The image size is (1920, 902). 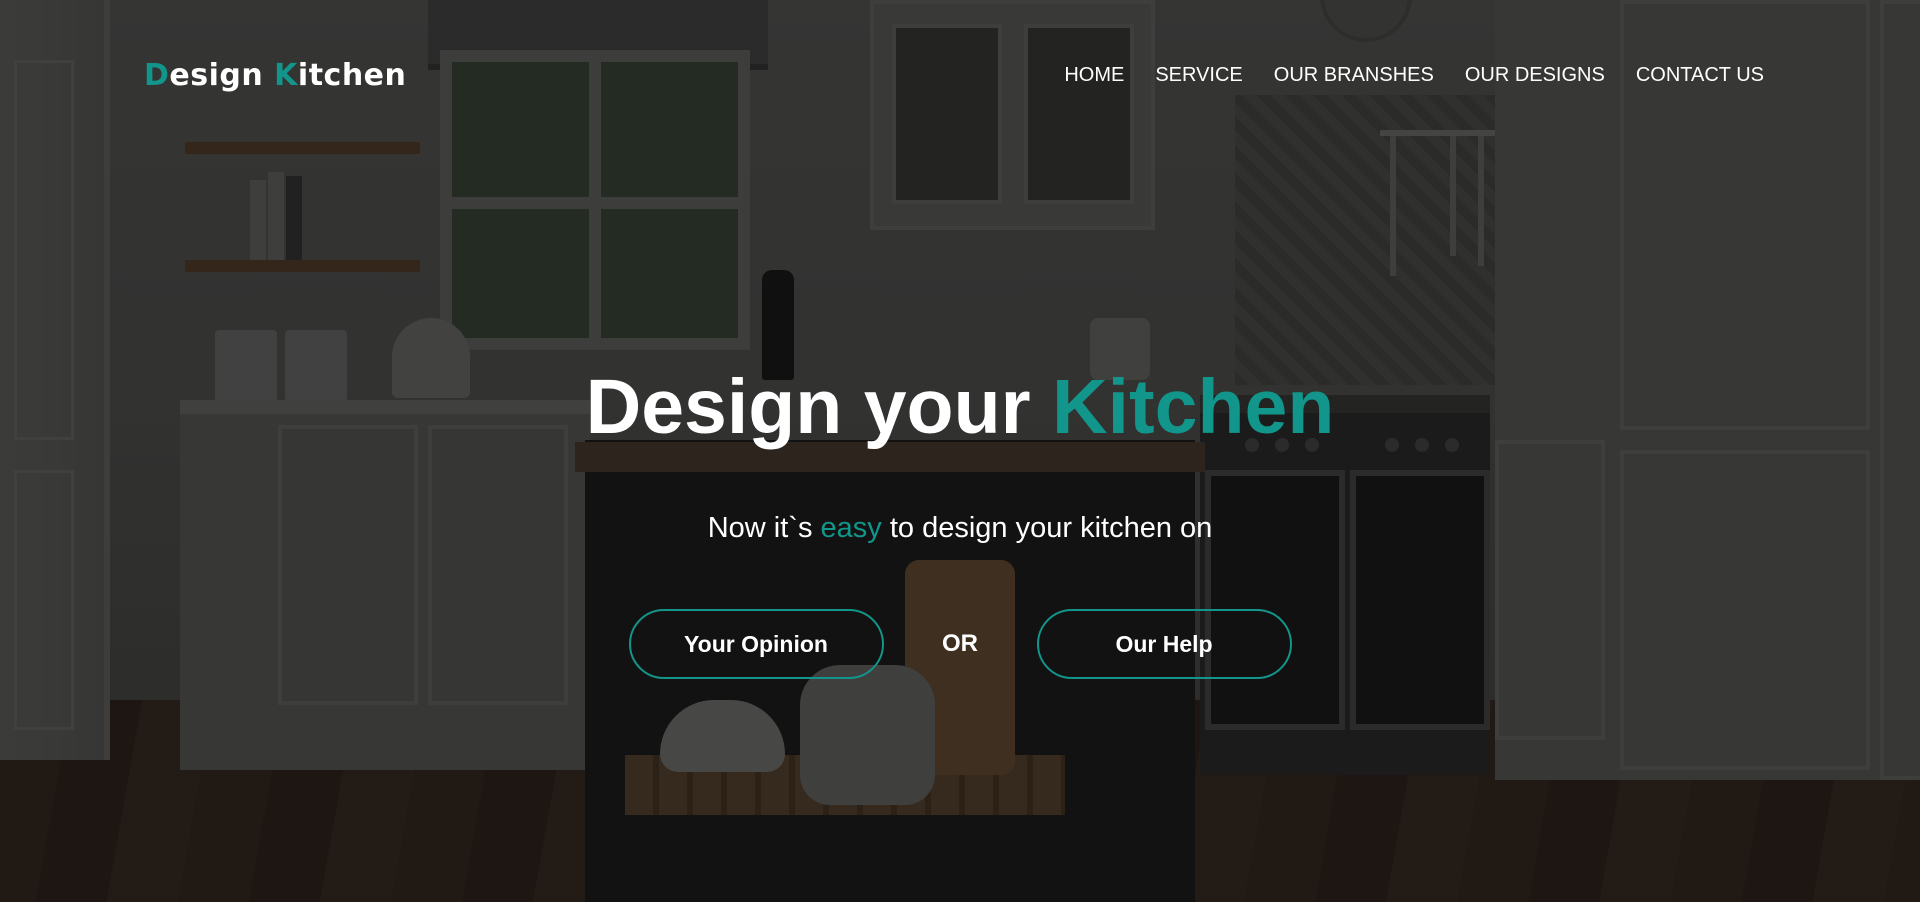 I want to click on hero-title-text: Design your, so click(x=818, y=407).